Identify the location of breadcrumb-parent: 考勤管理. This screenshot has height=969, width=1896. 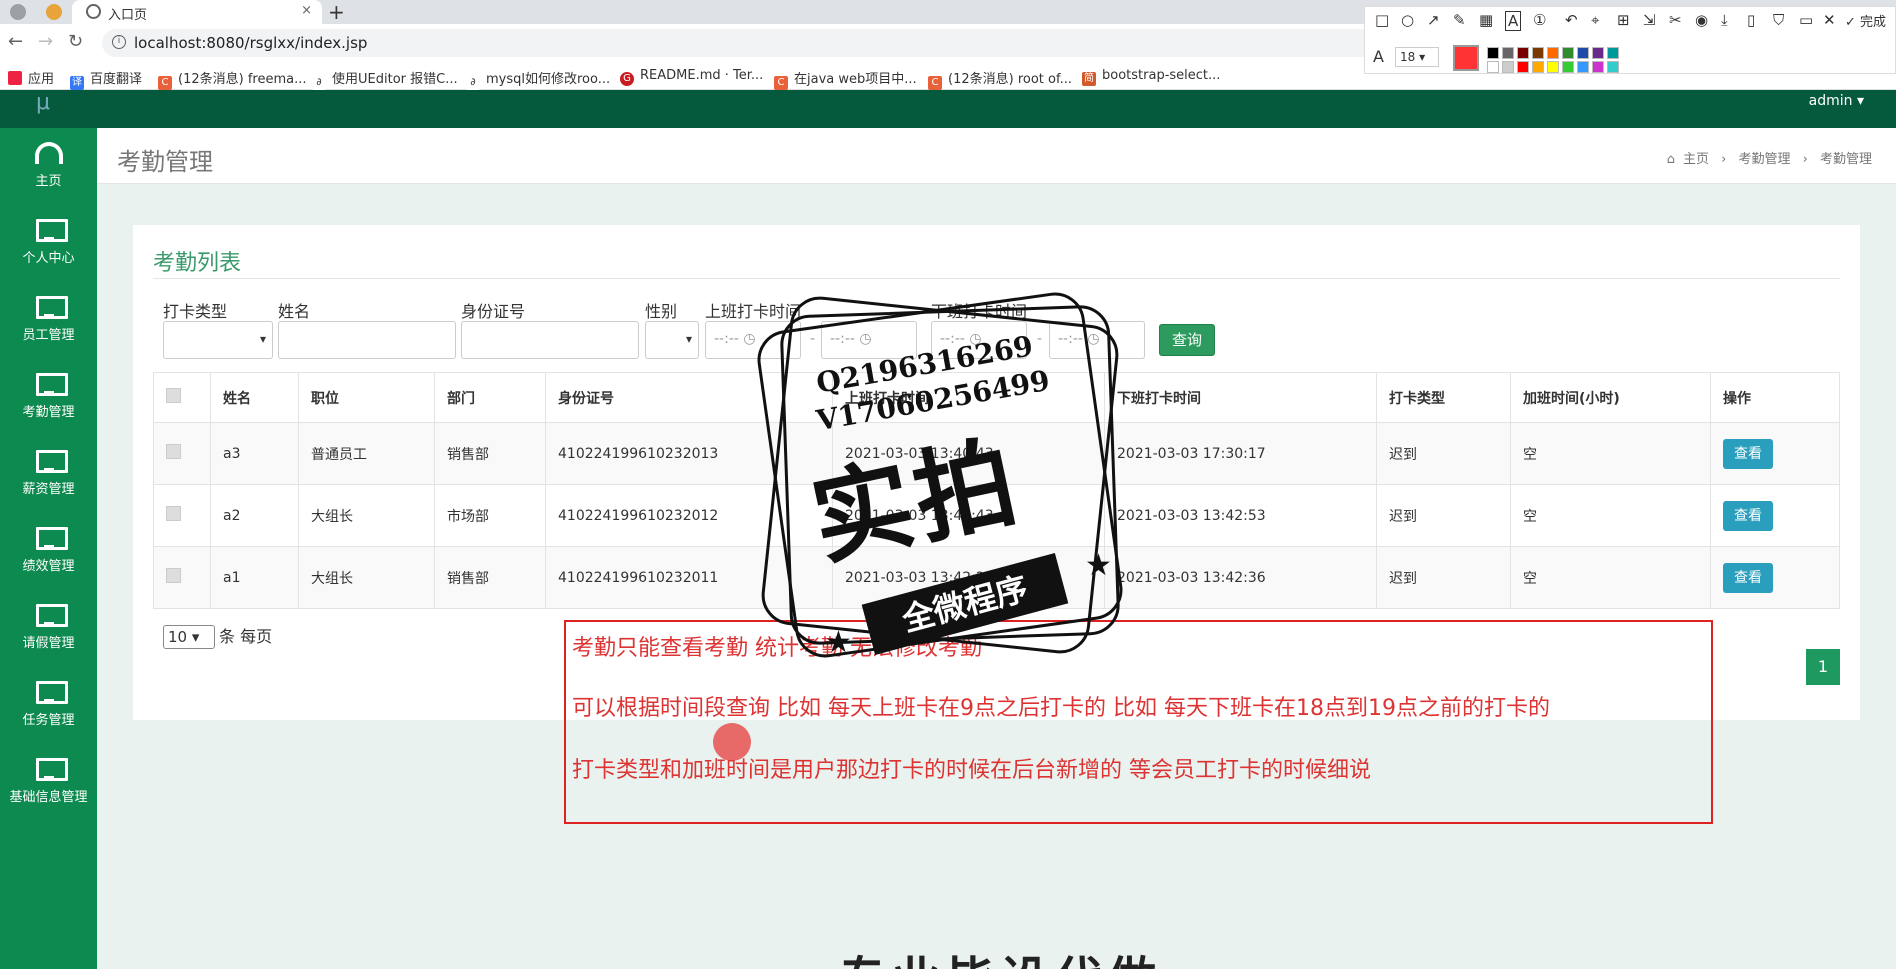
(1764, 159).